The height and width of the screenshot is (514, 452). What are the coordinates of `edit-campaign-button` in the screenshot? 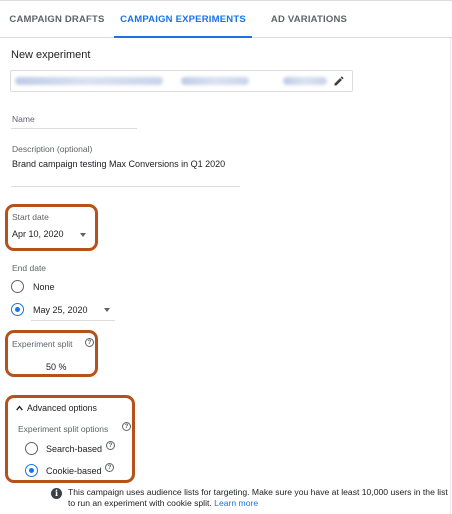 It's located at (339, 81).